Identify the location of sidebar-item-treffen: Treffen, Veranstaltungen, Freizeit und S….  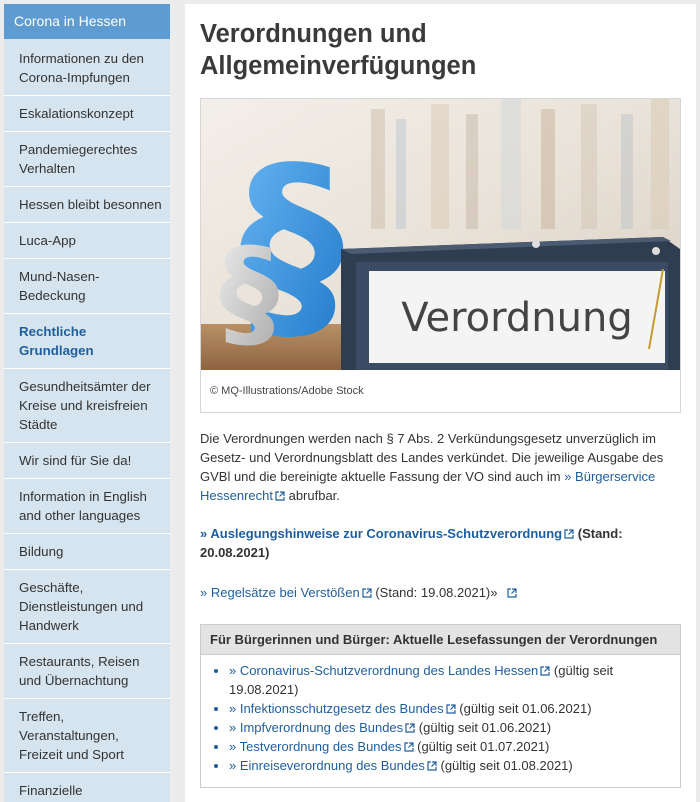
(87, 735).